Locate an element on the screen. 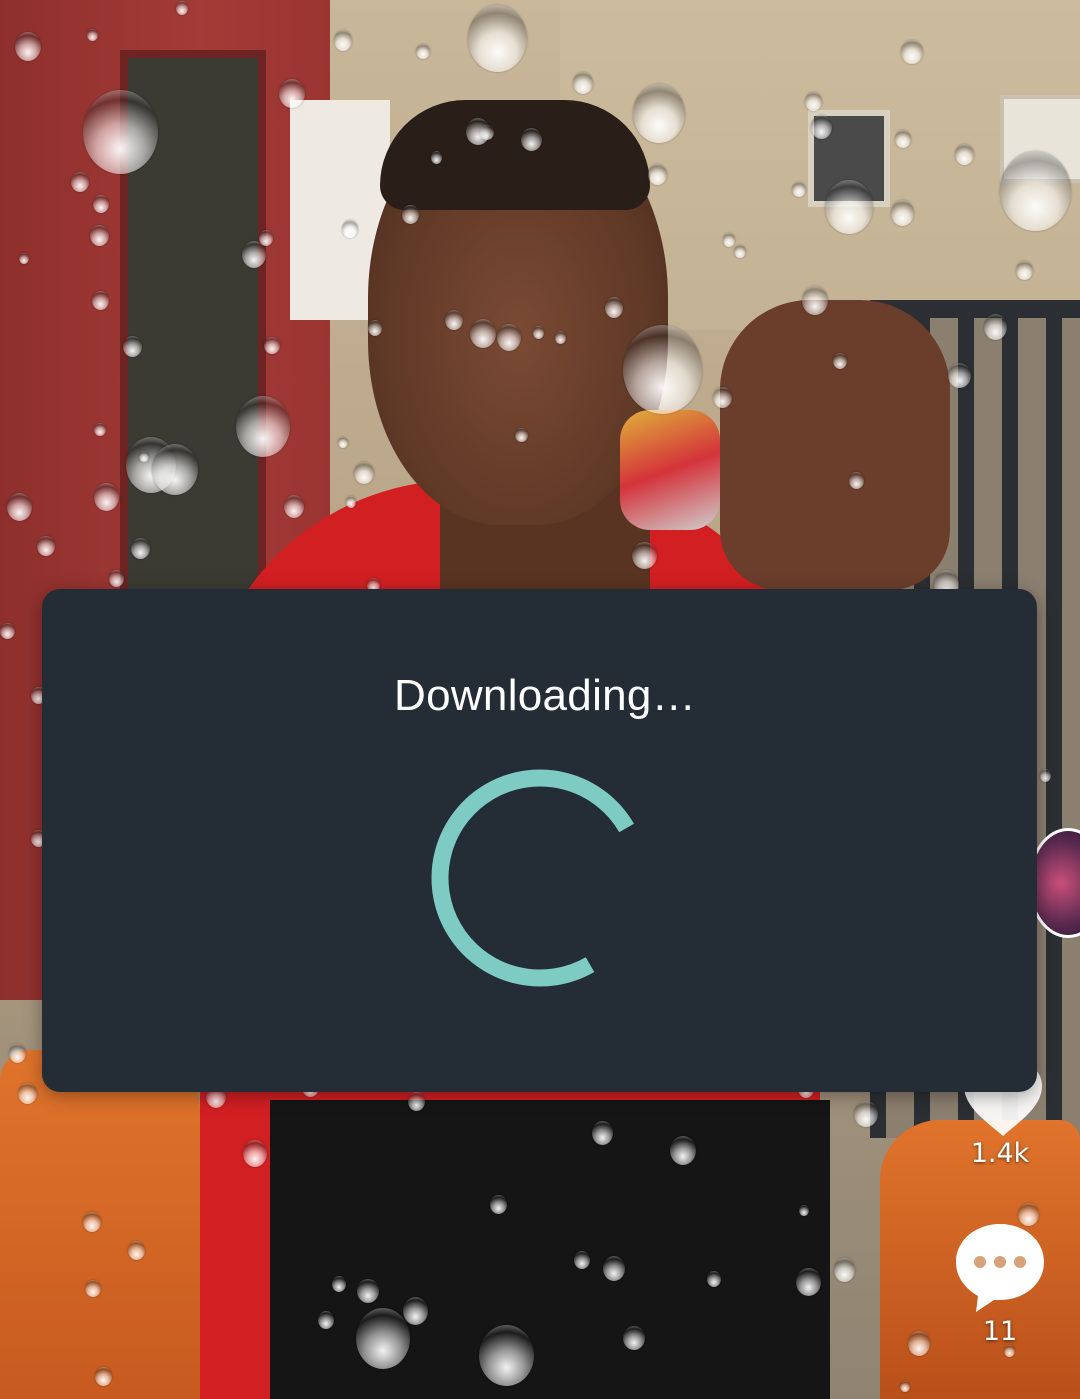  like-count: 1.4k is located at coordinates (1000, 1153).